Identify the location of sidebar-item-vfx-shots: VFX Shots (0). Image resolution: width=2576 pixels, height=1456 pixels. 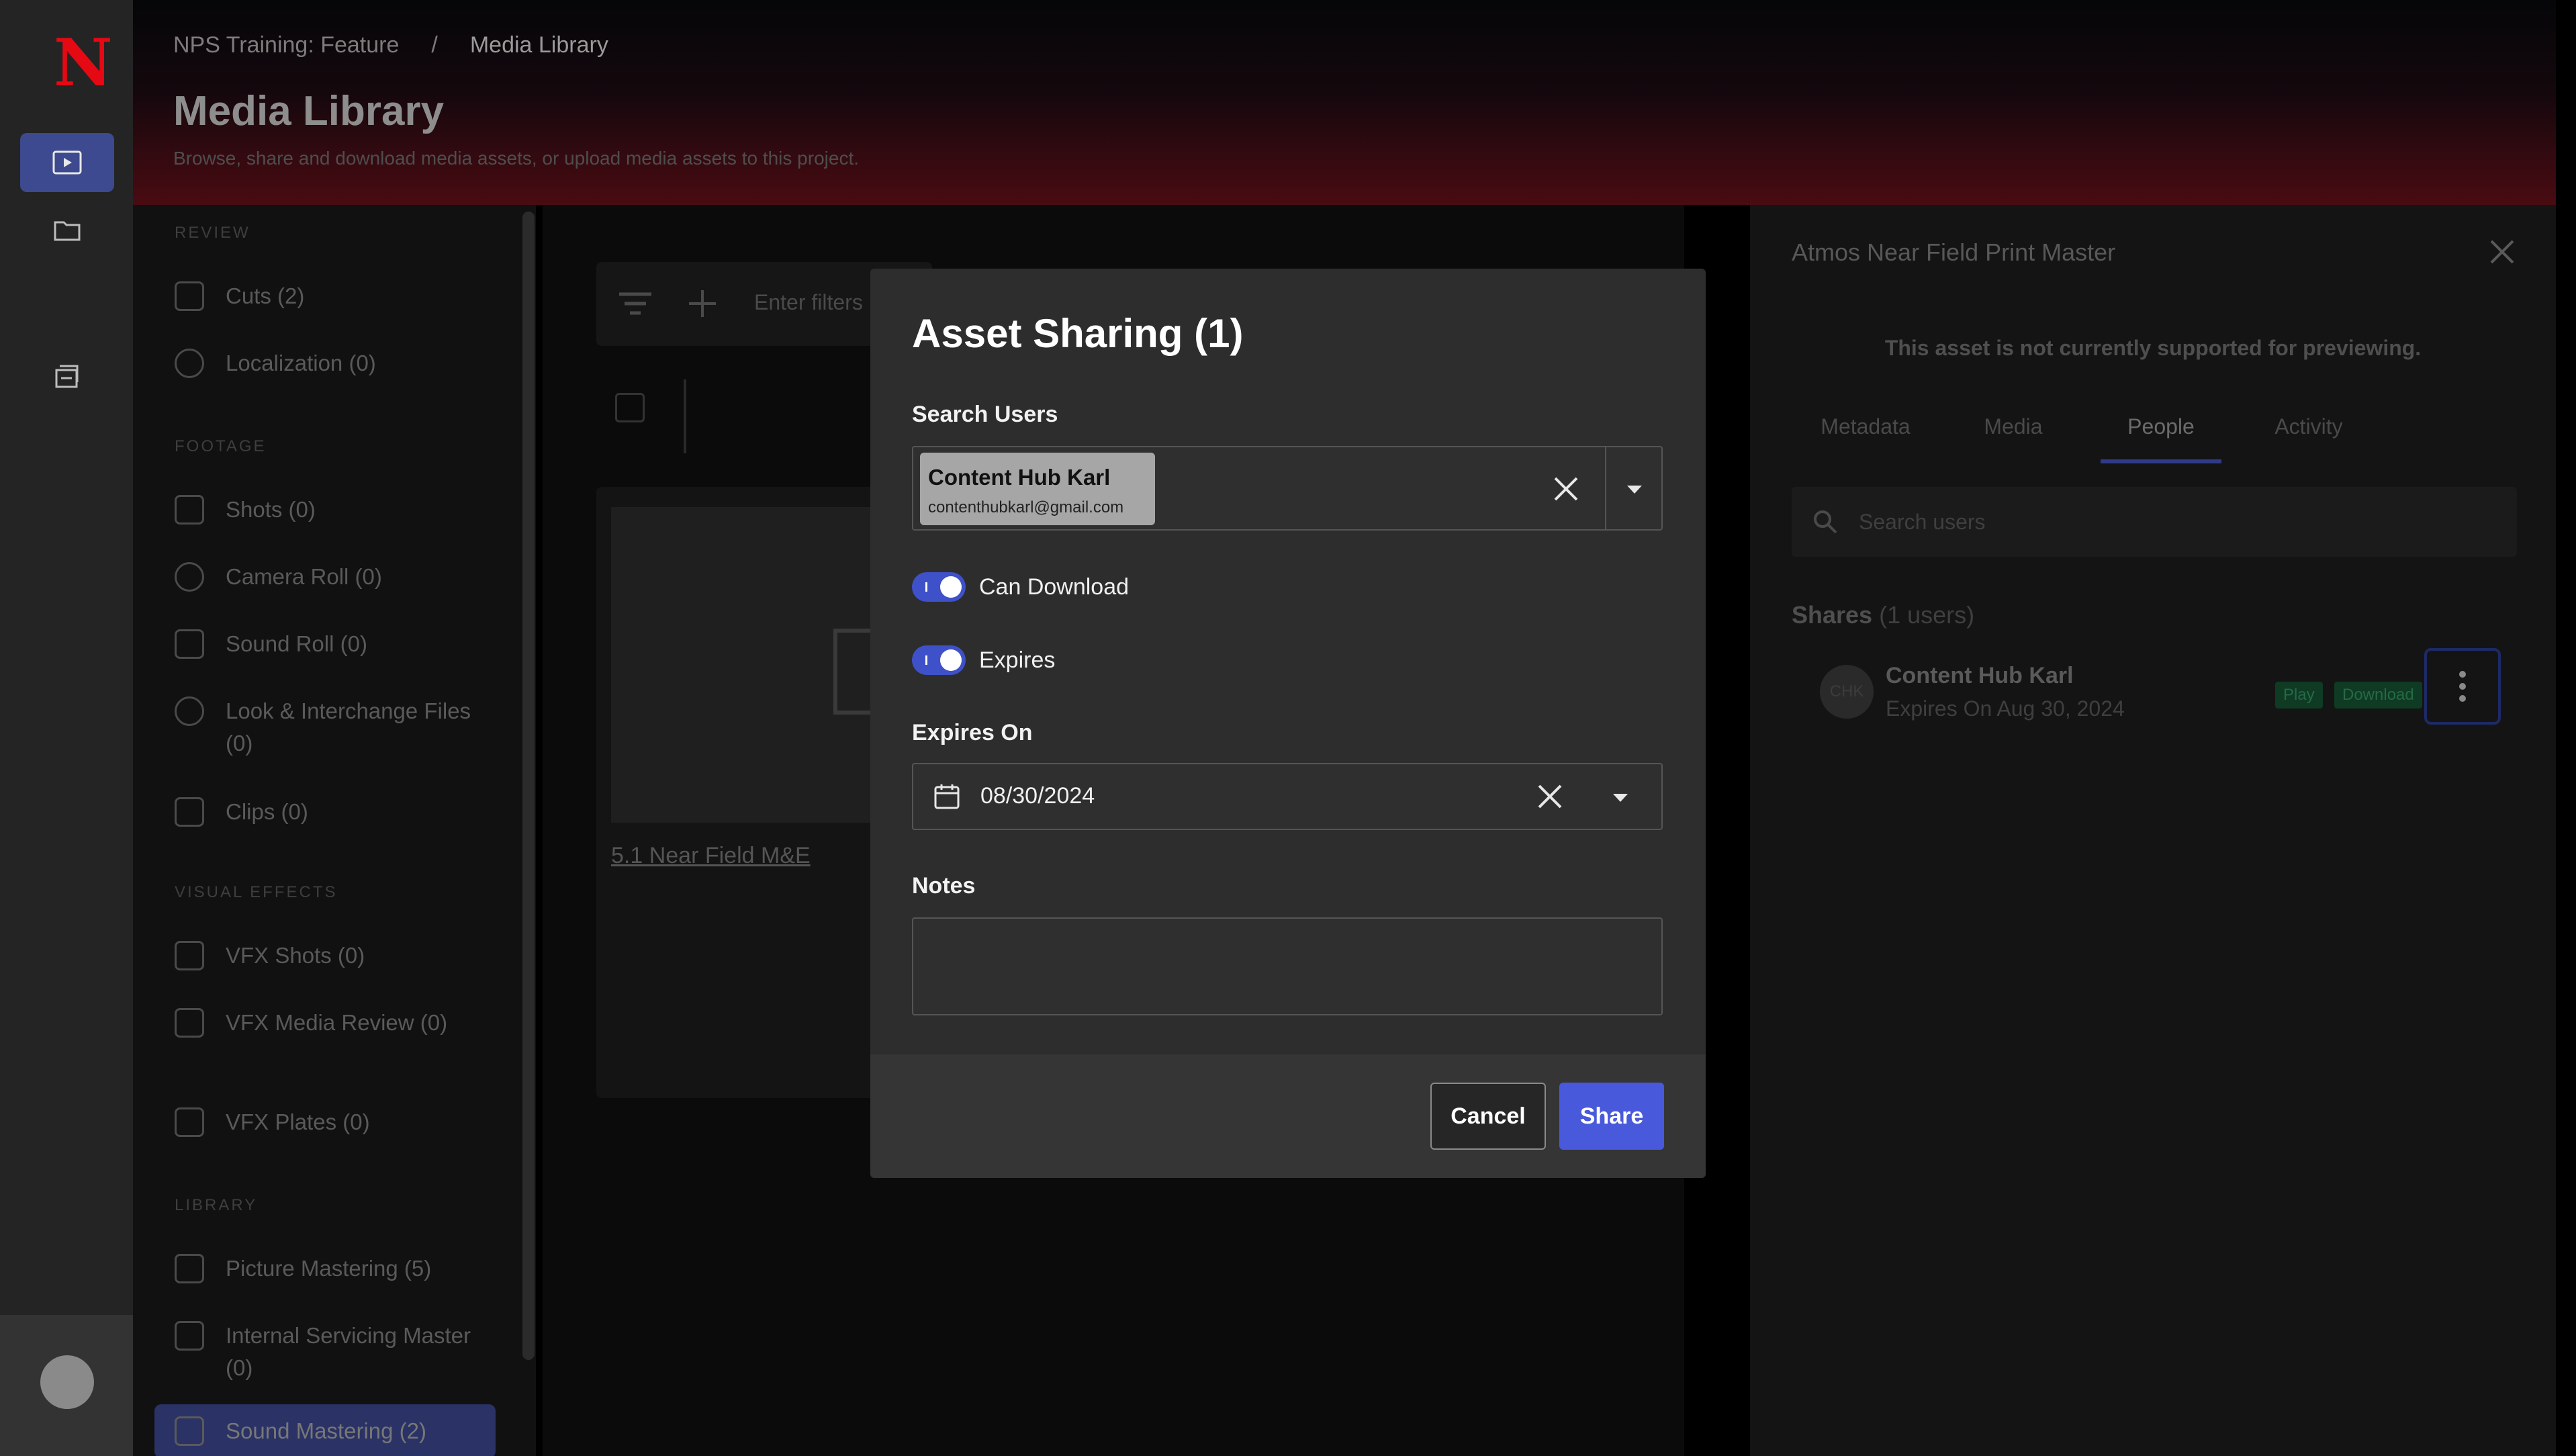
(332, 956).